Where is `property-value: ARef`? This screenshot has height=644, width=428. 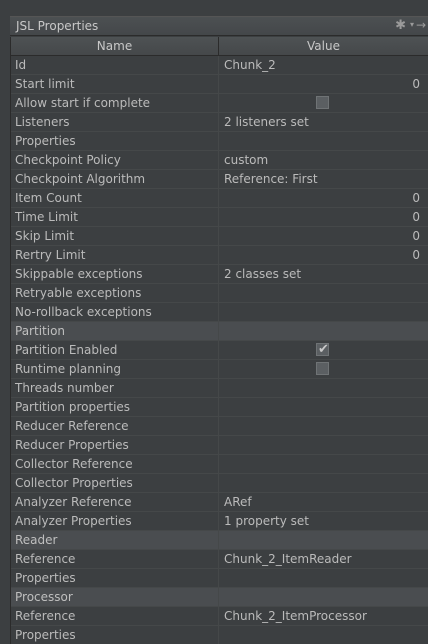 property-value: ARef is located at coordinates (323, 502).